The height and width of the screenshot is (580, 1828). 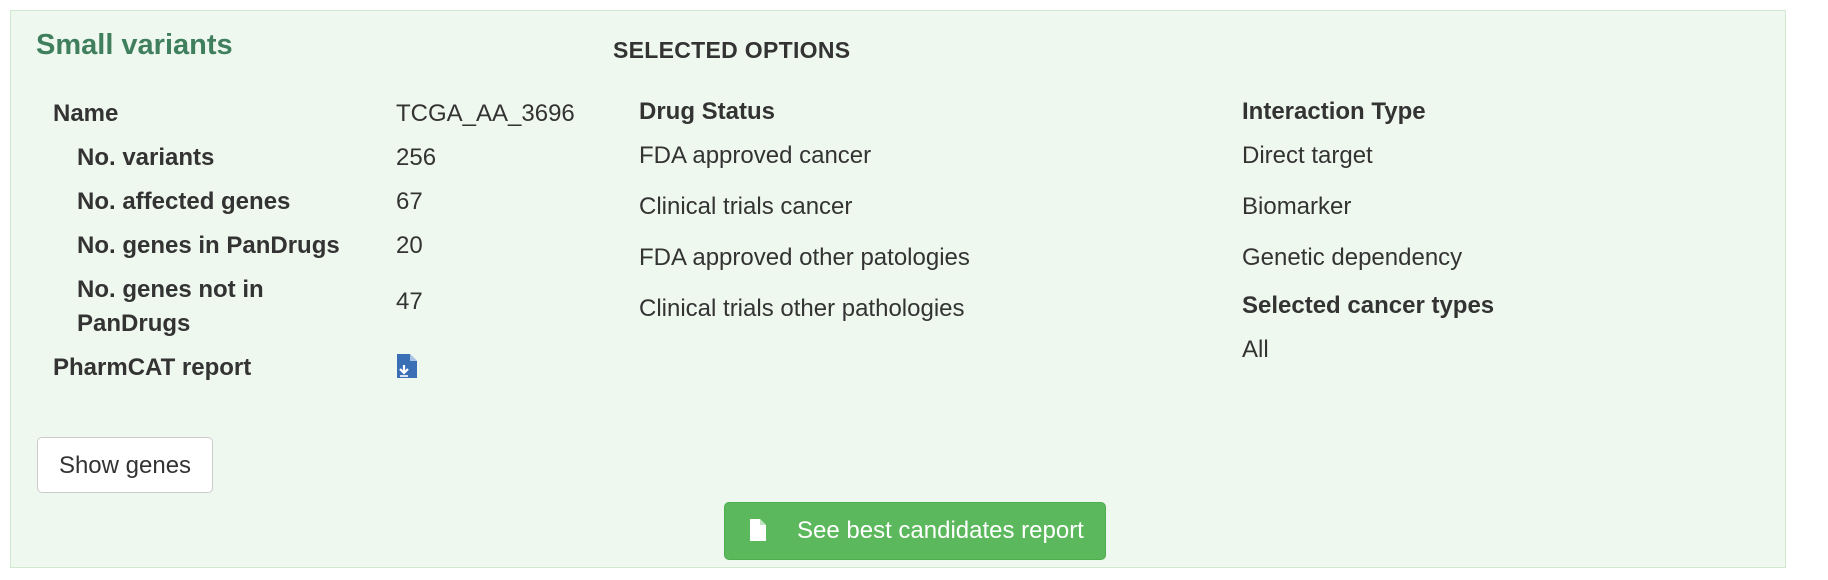 What do you see at coordinates (1368, 305) in the screenshot?
I see `cancer-types-header: Selected cancer types` at bounding box center [1368, 305].